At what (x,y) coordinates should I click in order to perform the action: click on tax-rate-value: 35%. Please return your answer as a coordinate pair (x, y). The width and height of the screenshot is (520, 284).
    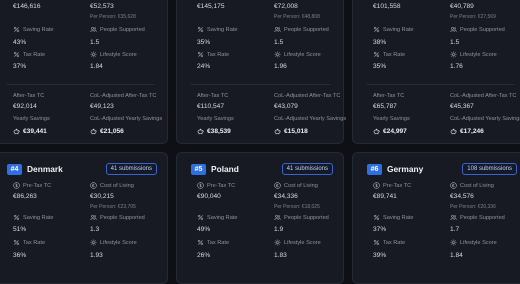
    Looking at the image, I should click on (380, 66).